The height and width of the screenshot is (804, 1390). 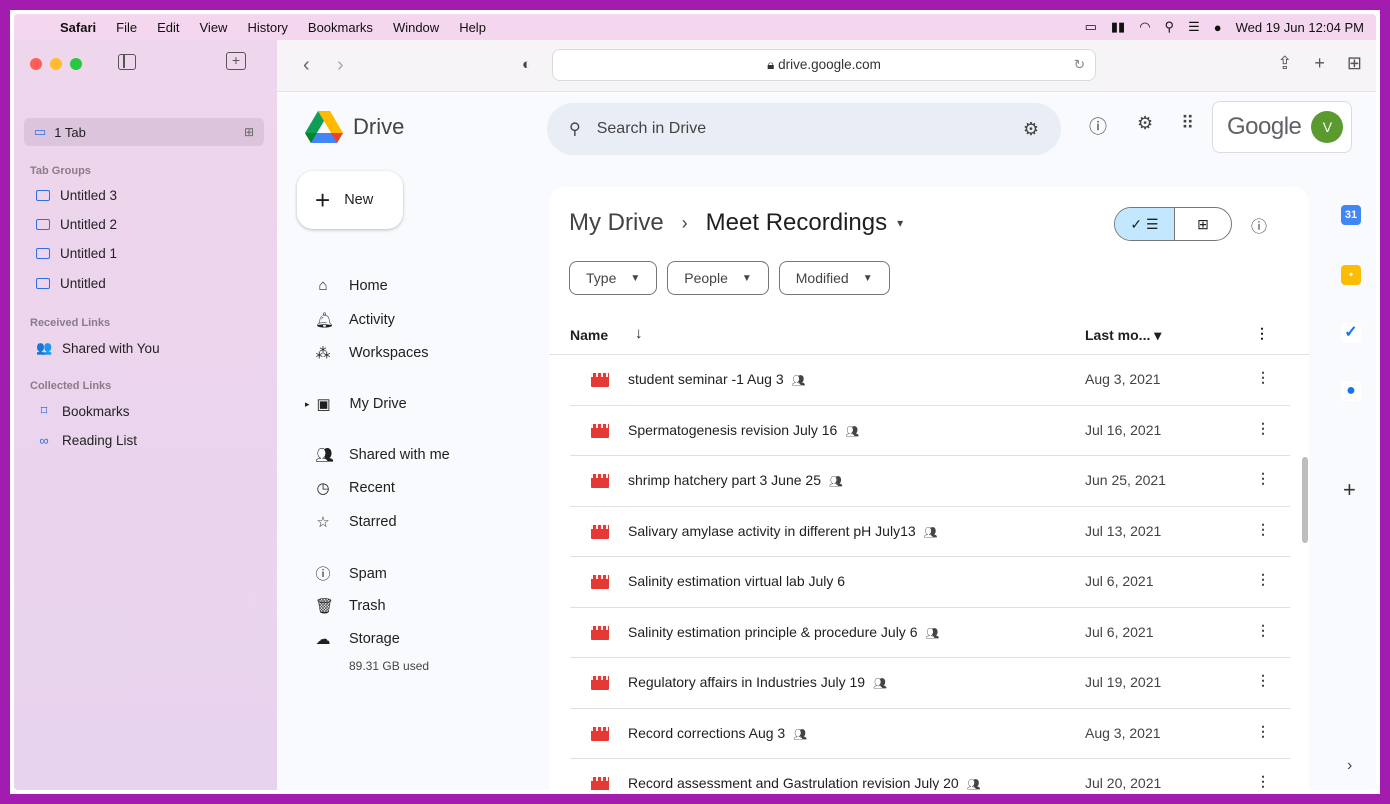 What do you see at coordinates (1118, 27) in the screenshot?
I see `battery-icon: ▮▮` at bounding box center [1118, 27].